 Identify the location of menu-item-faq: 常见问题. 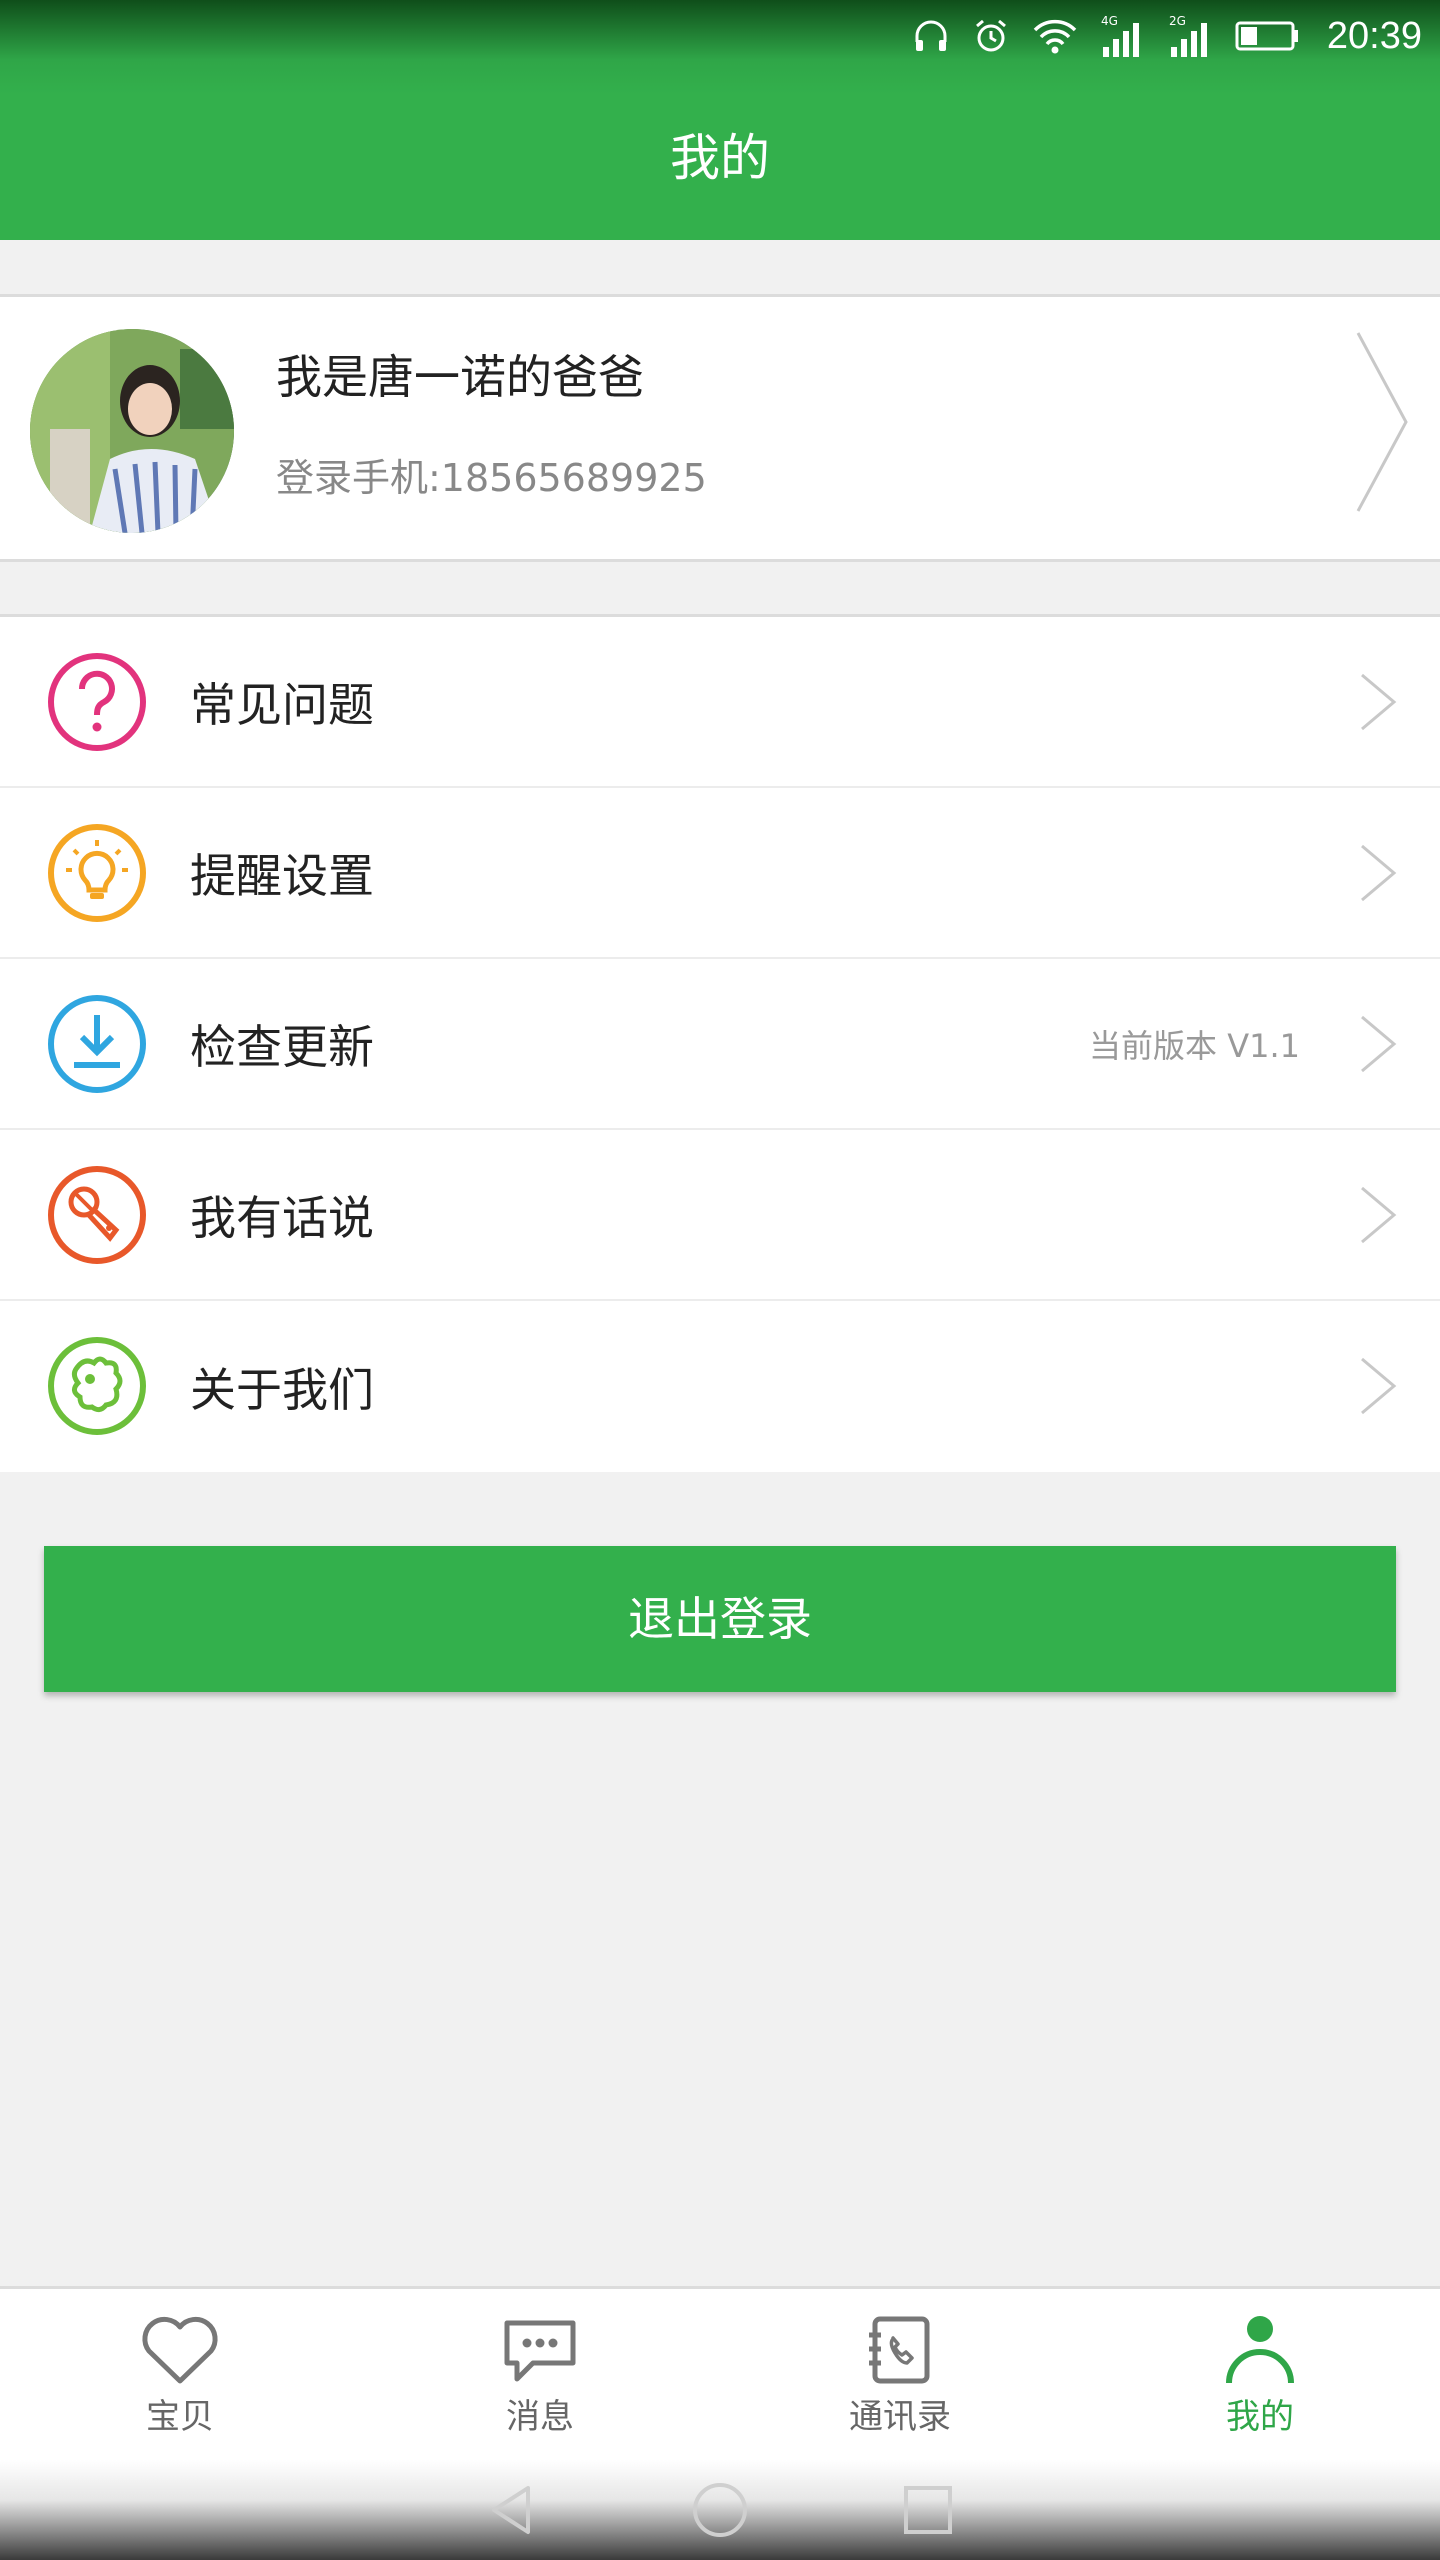
(720, 702).